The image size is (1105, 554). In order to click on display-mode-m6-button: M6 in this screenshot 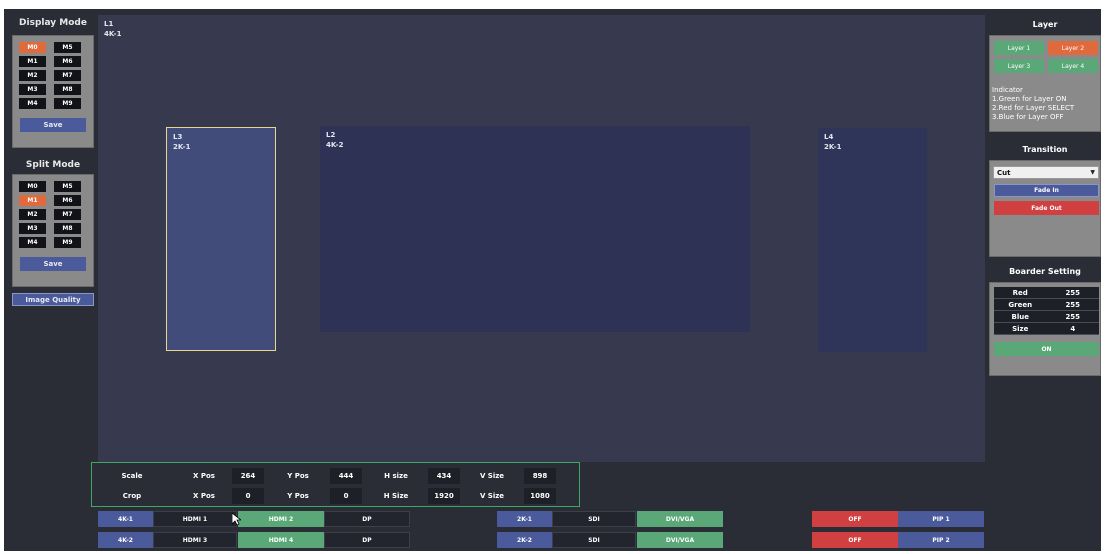, I will do `click(67, 61)`.